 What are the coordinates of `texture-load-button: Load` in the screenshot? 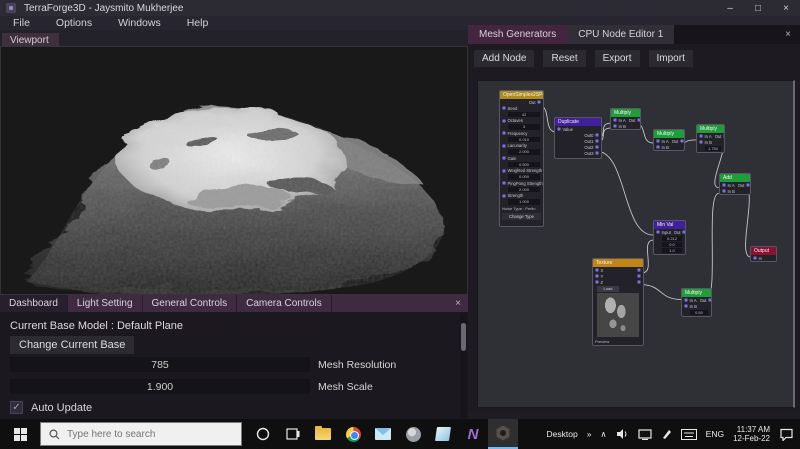 It's located at (608, 289).